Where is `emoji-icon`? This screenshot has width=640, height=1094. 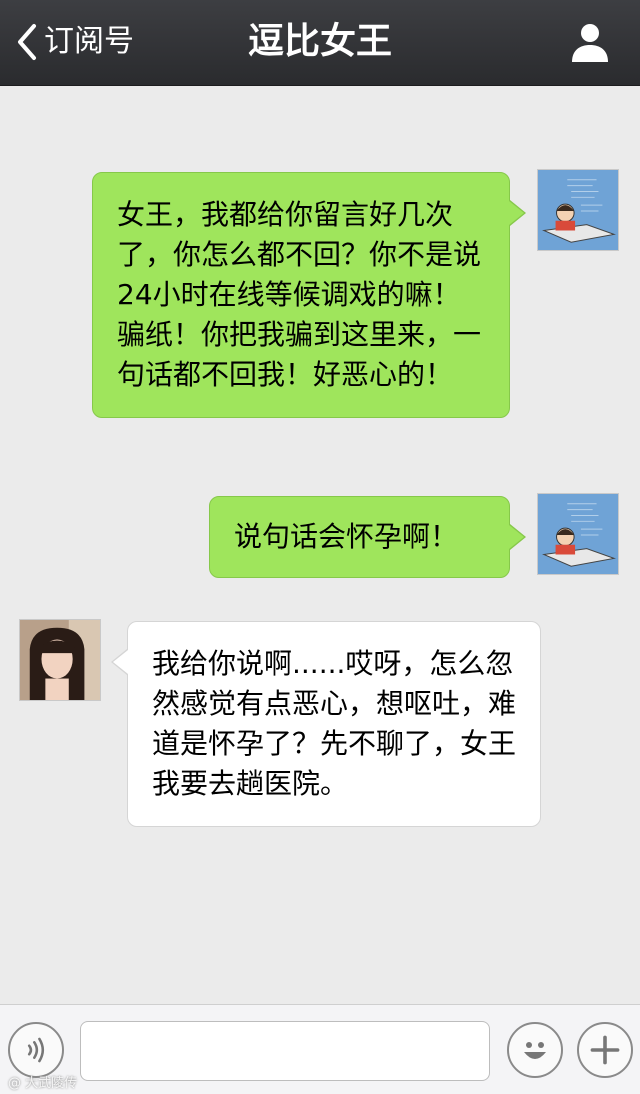 emoji-icon is located at coordinates (535, 1050).